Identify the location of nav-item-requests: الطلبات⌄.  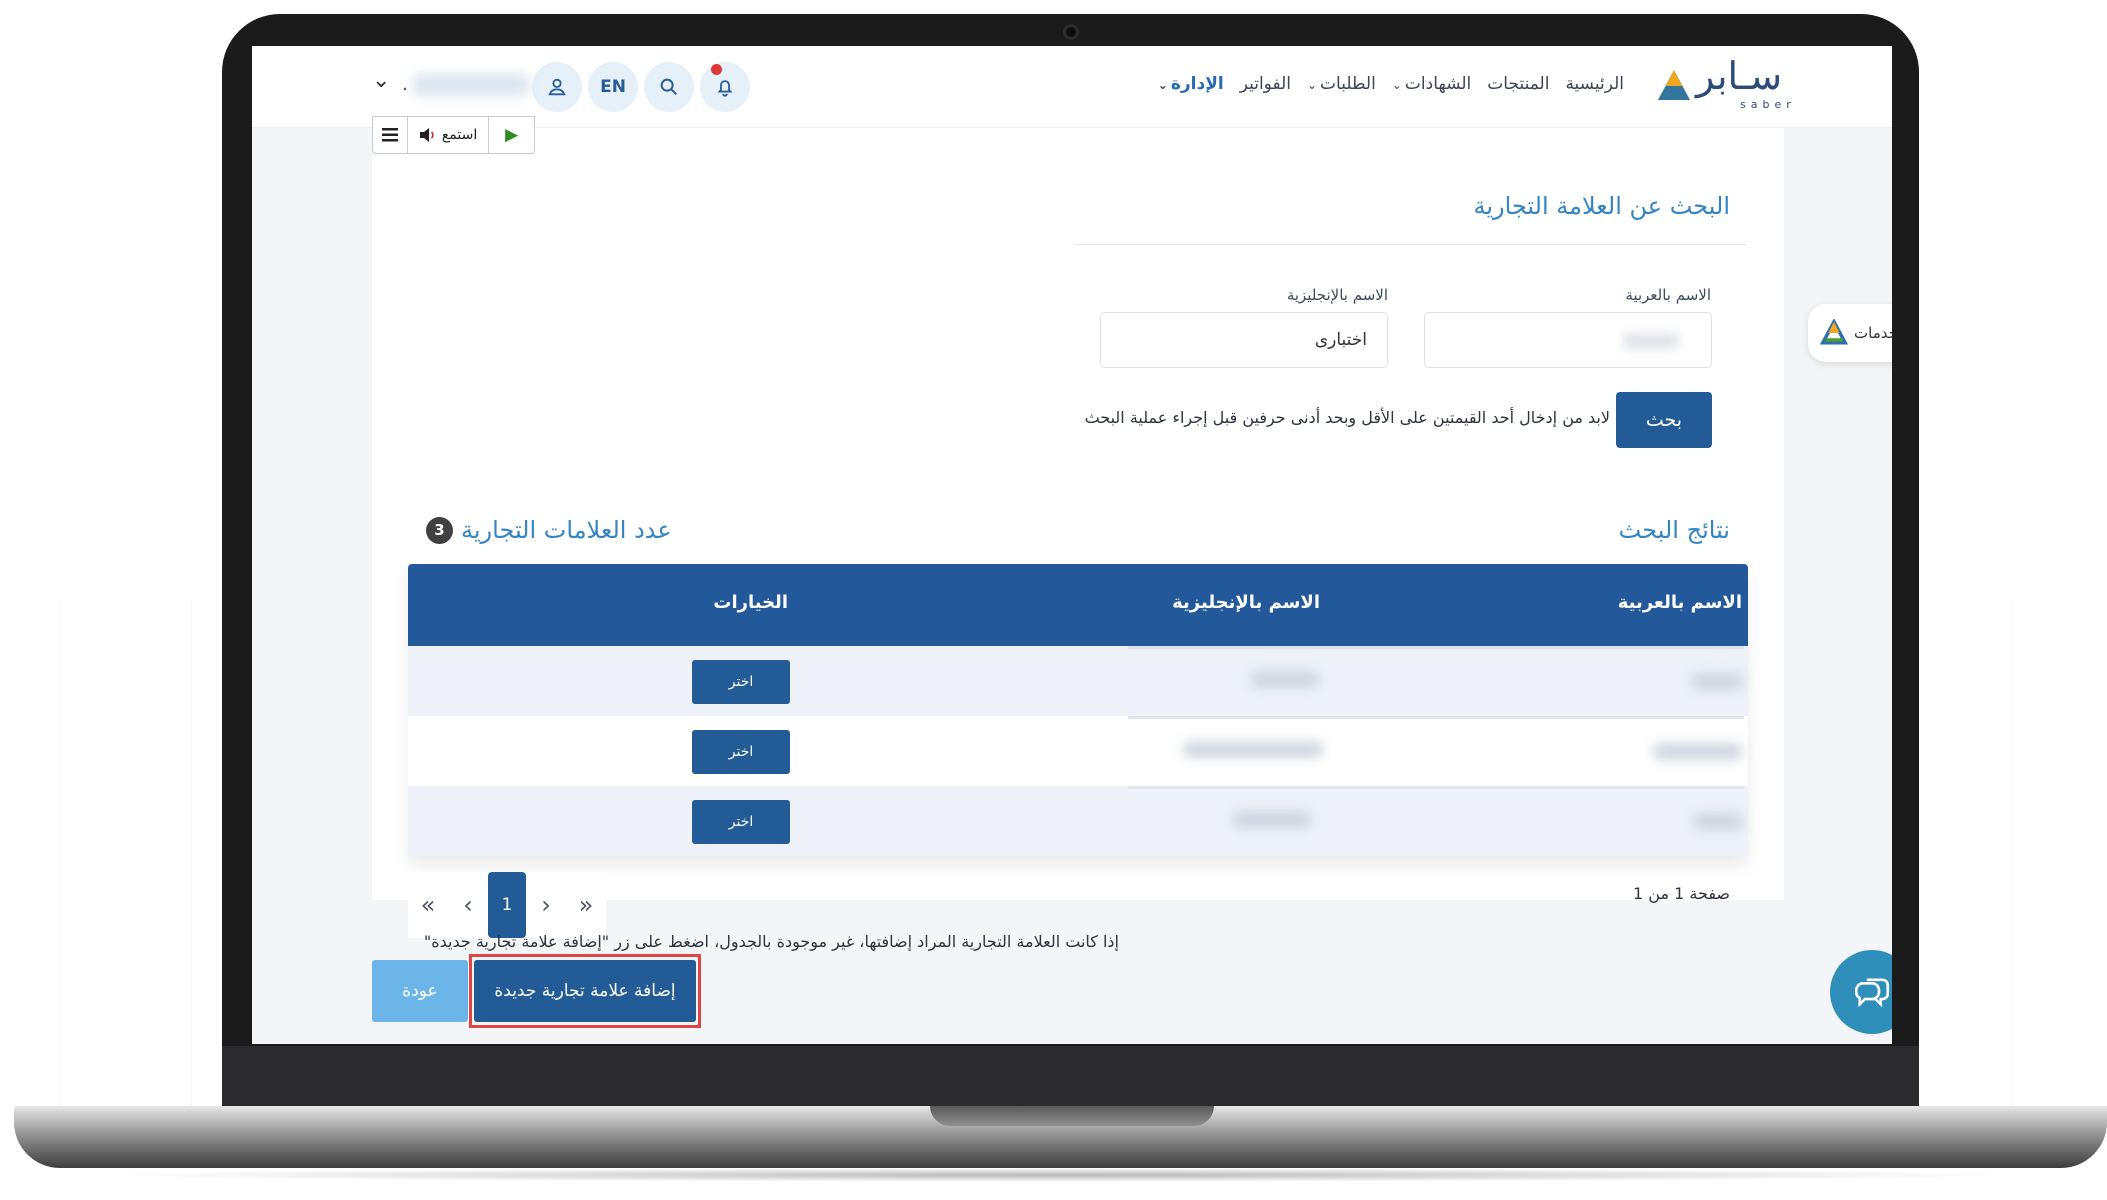
(1341, 84).